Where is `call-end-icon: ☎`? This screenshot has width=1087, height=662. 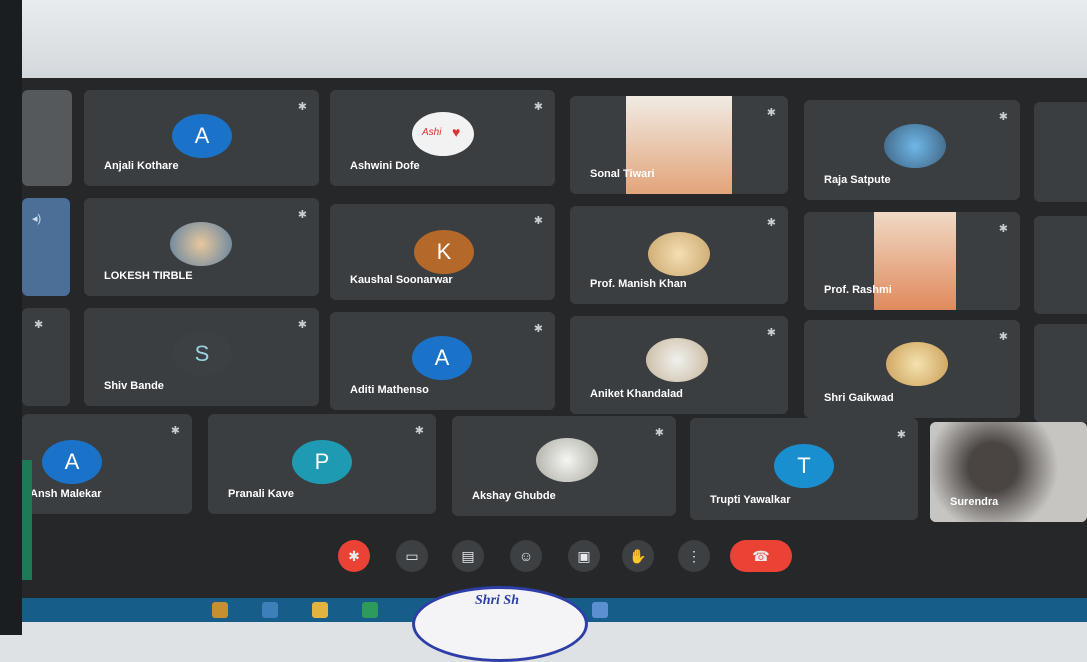
call-end-icon: ☎ is located at coordinates (761, 555).